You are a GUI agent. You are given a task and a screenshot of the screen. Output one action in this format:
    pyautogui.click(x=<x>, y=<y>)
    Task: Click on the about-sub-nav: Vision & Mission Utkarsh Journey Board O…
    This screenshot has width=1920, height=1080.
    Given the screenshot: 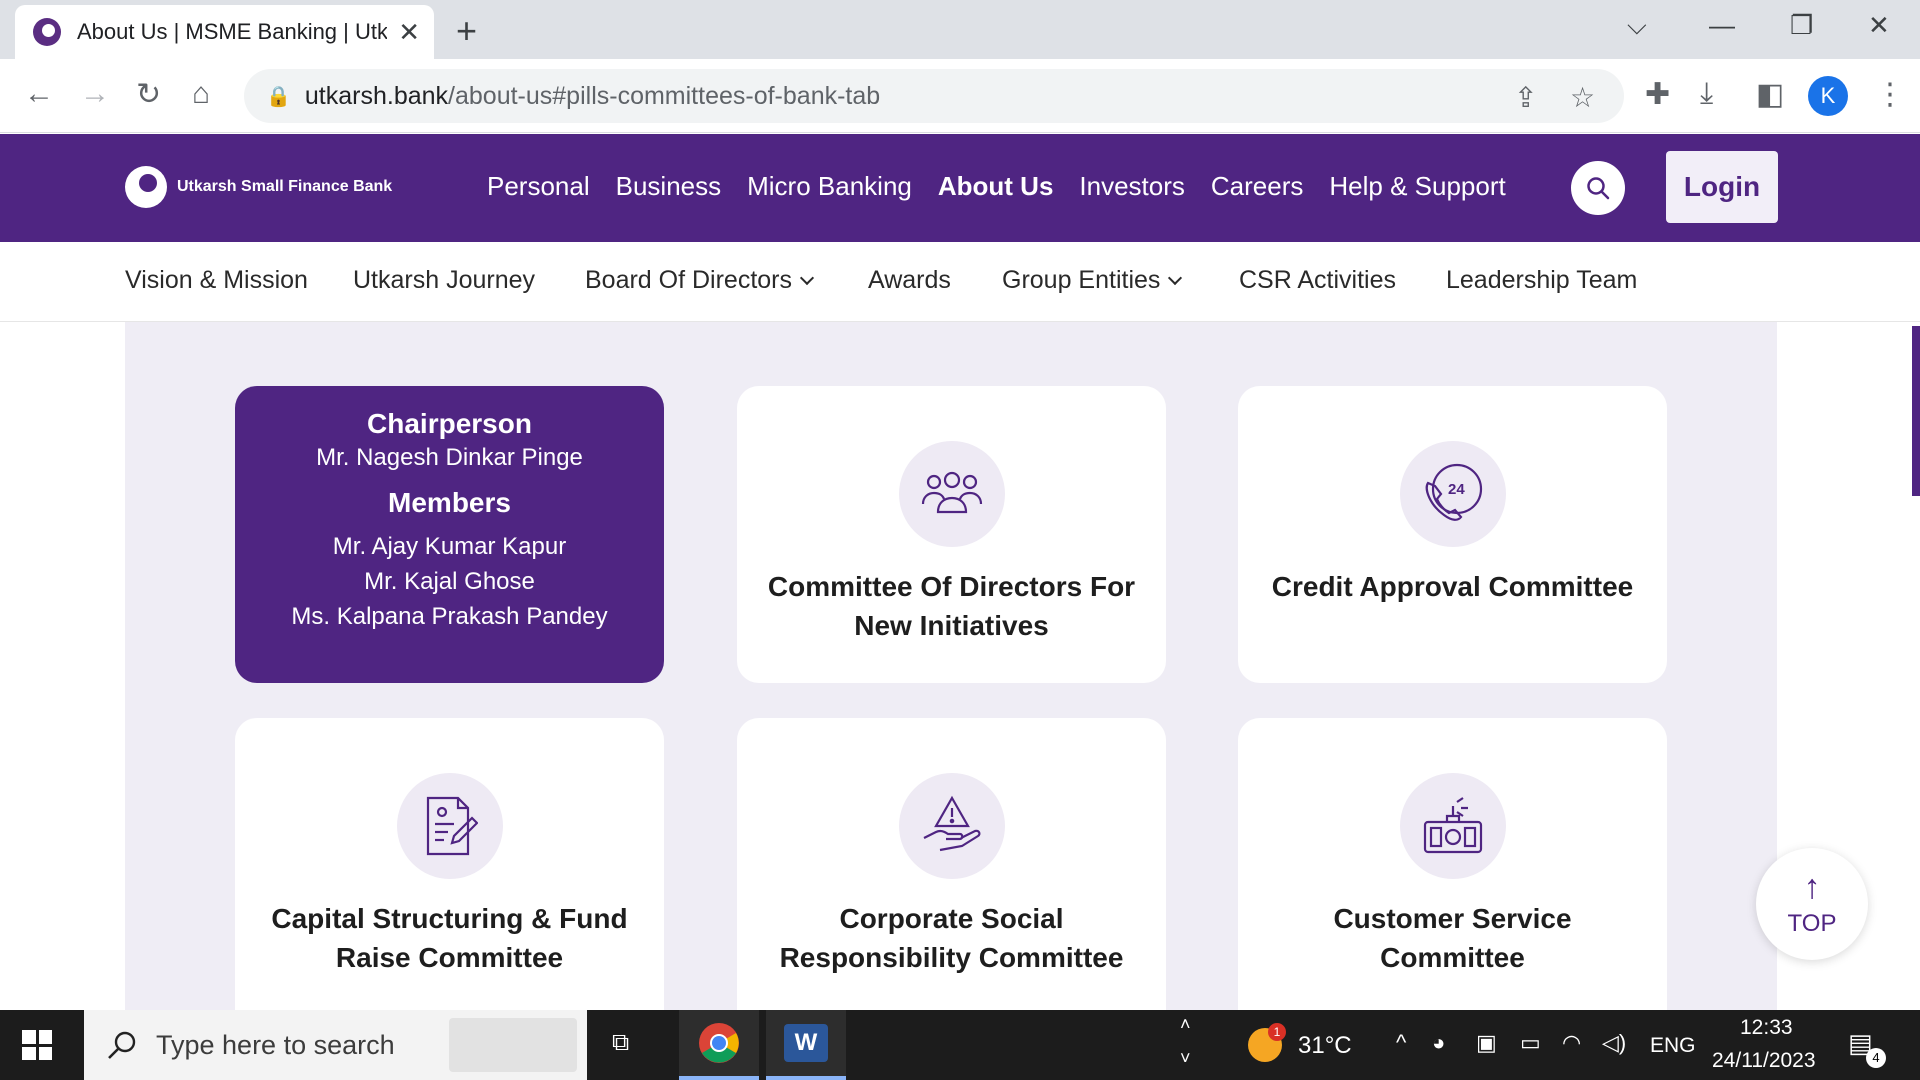 What is the action you would take?
    pyautogui.click(x=960, y=282)
    